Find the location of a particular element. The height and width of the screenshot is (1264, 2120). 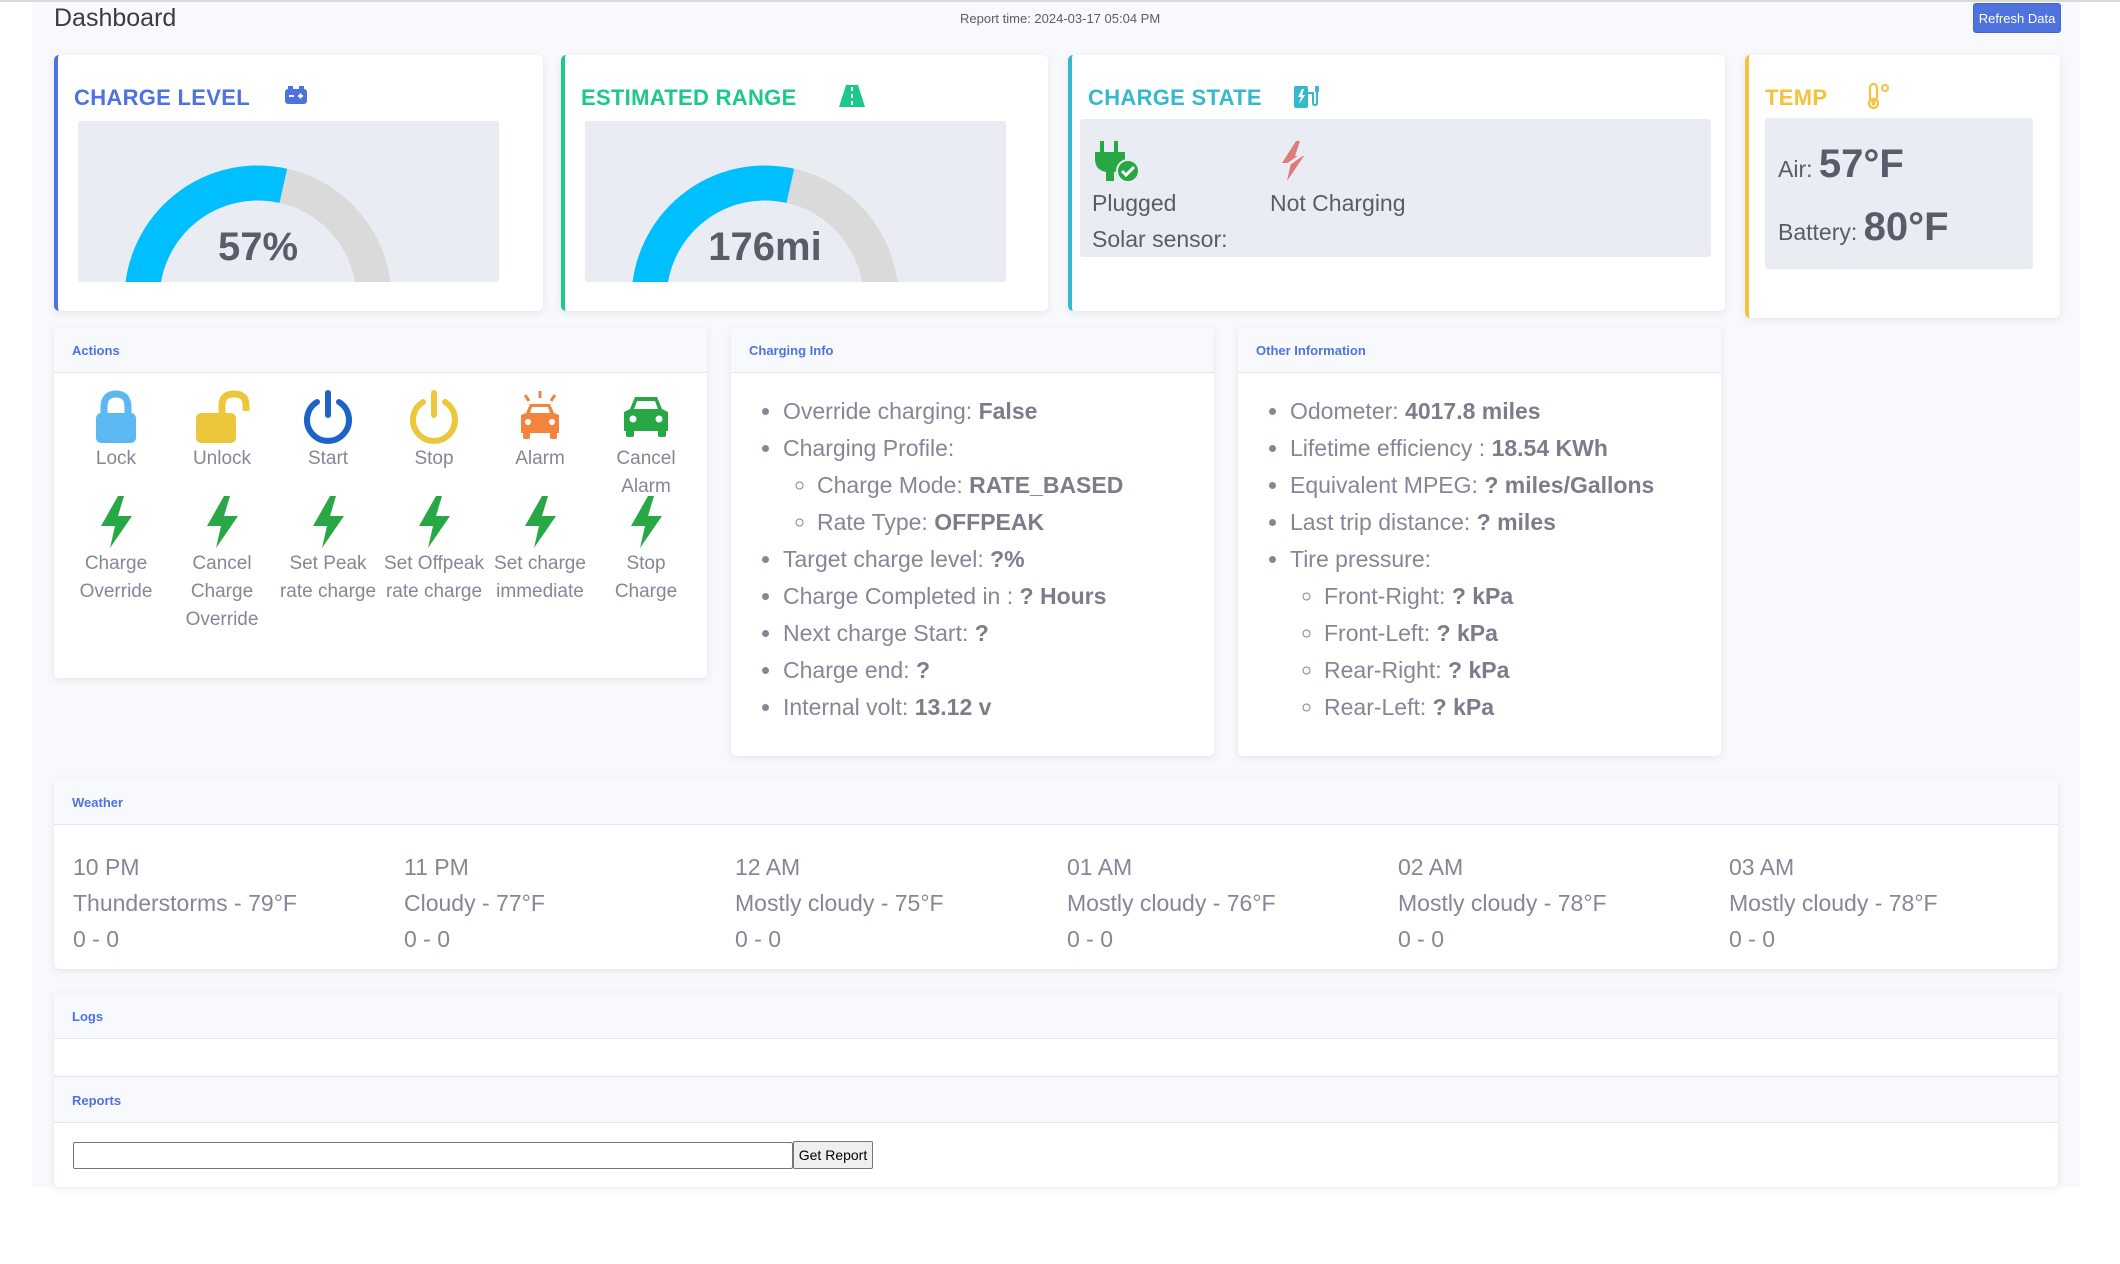

list-item: Rate Type: OFFPEAK is located at coordinates (970, 522).